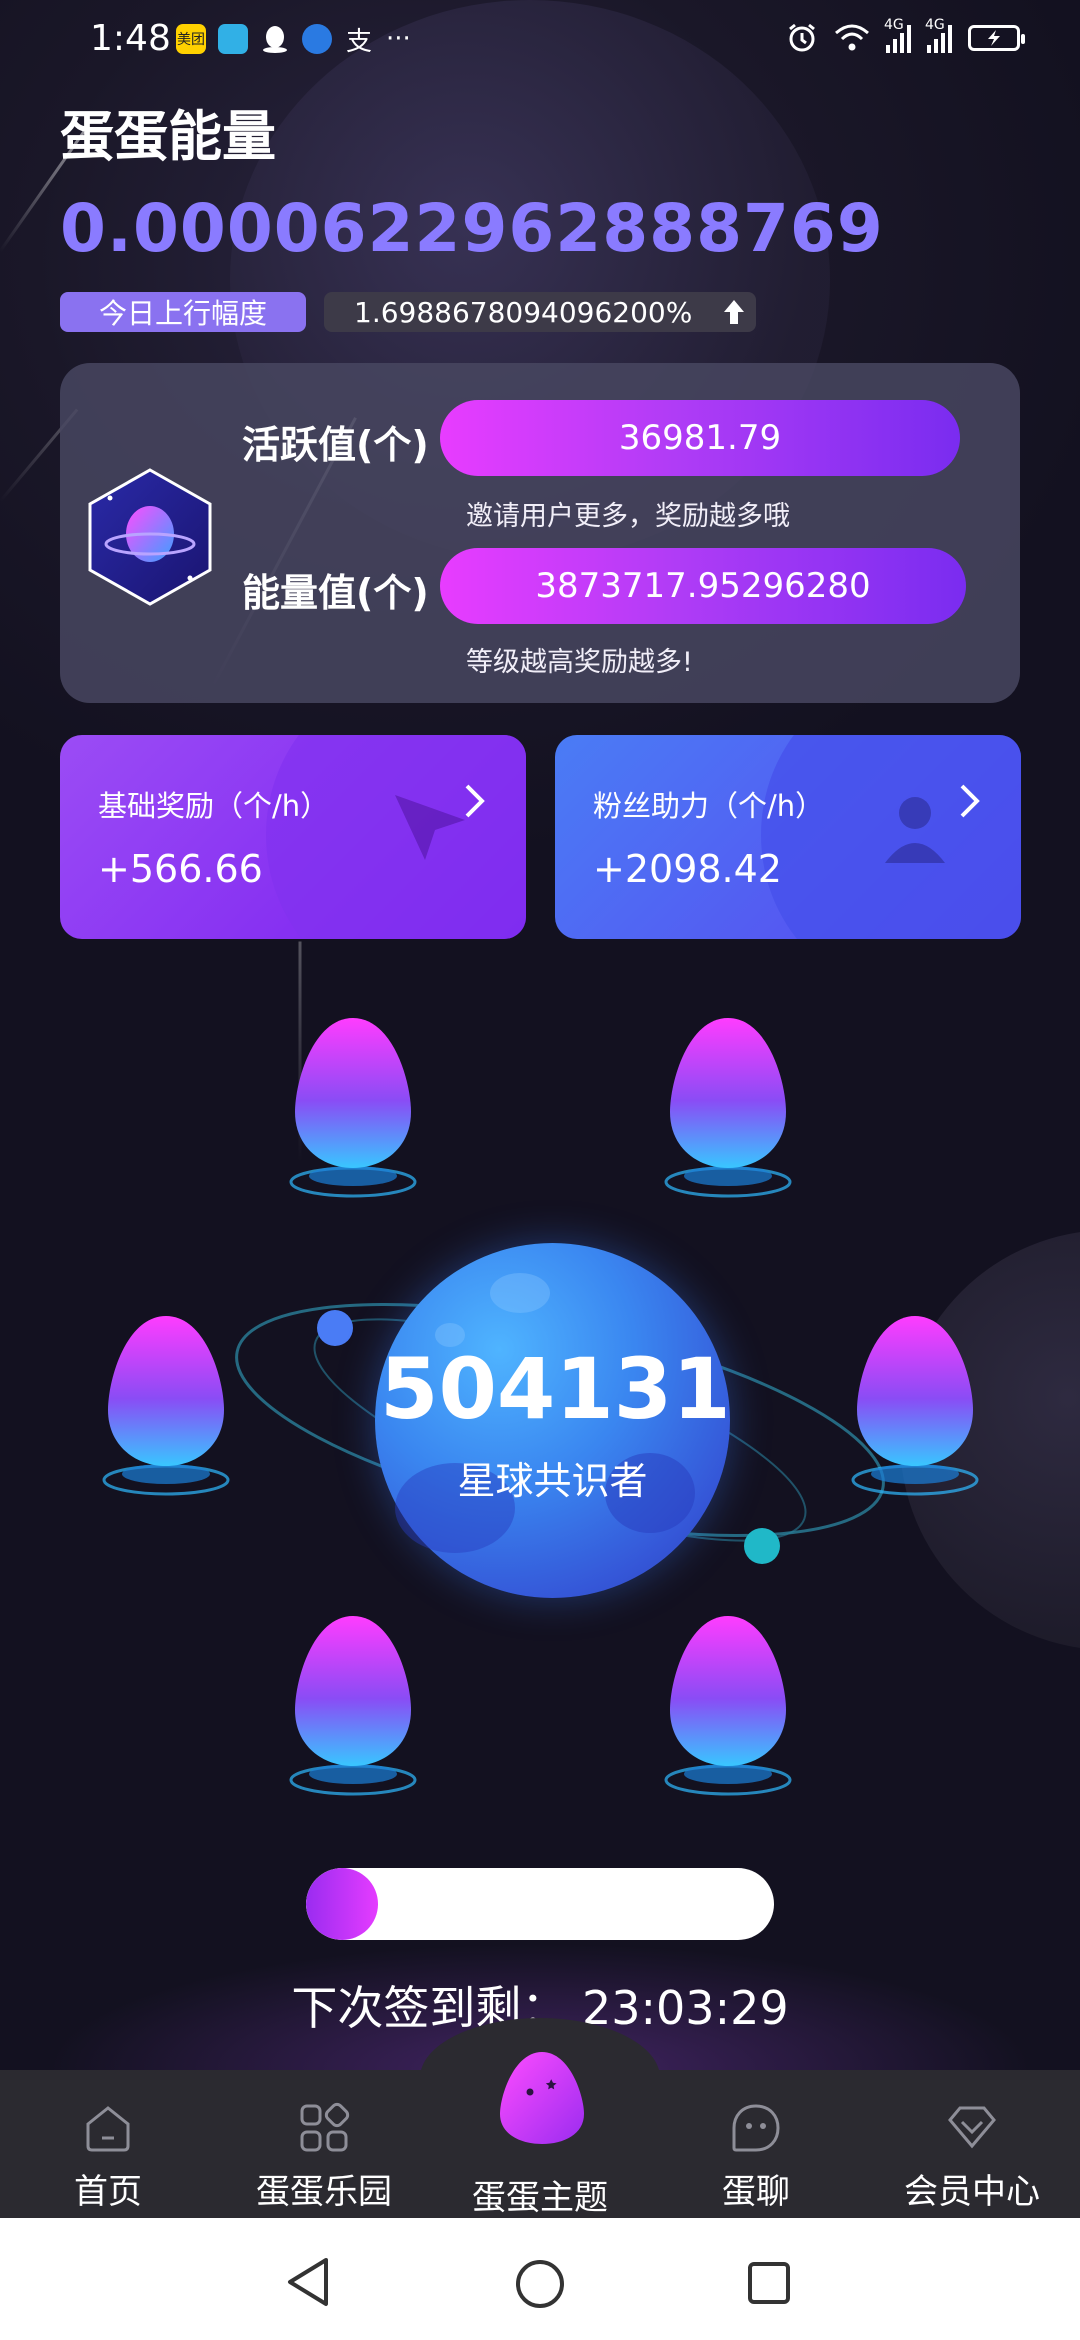 Image resolution: width=1080 pixels, height=2340 pixels. Describe the element at coordinates (358, 41) in the screenshot. I see `alipay-icon: 支` at that location.